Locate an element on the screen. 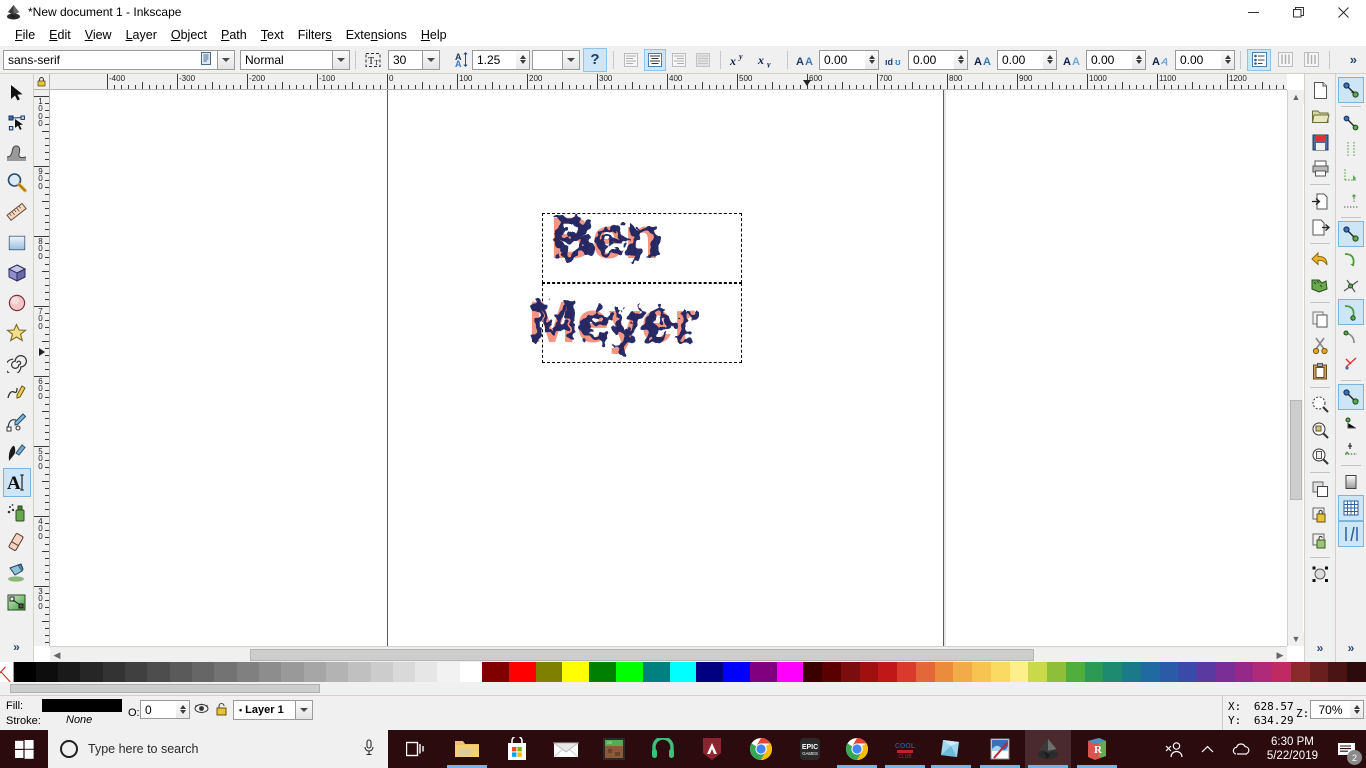  scroll-up-arrow: ▲ is located at coordinates (1296, 97).